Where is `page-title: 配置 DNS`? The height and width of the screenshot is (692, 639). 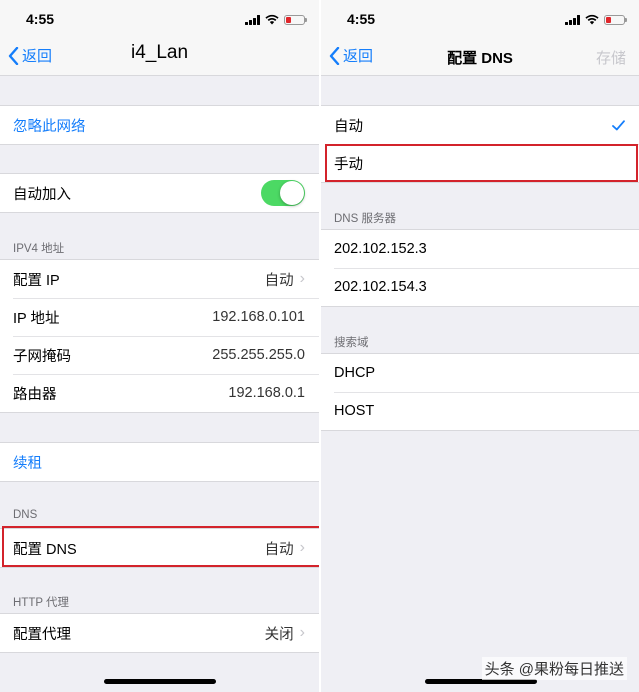 page-title: 配置 DNS is located at coordinates (480, 58).